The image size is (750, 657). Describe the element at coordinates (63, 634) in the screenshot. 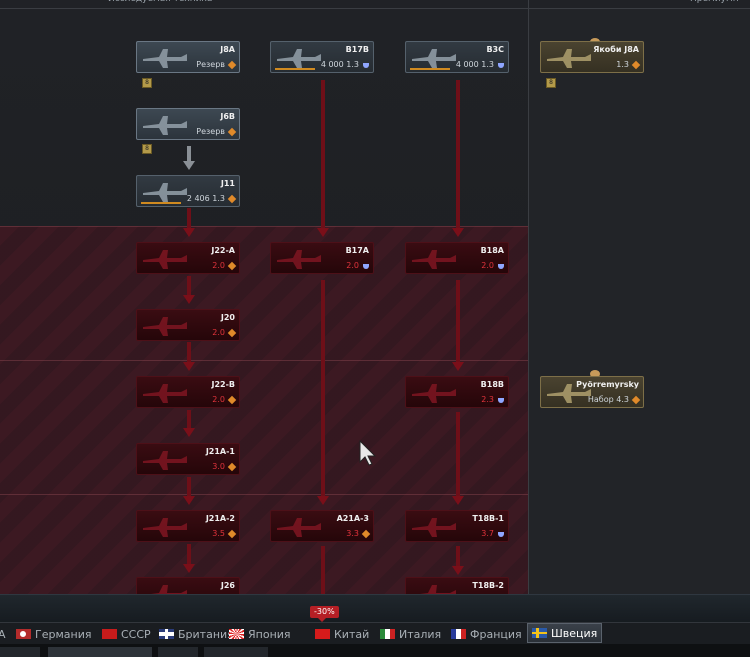

I see `tab-label: Германия` at that location.